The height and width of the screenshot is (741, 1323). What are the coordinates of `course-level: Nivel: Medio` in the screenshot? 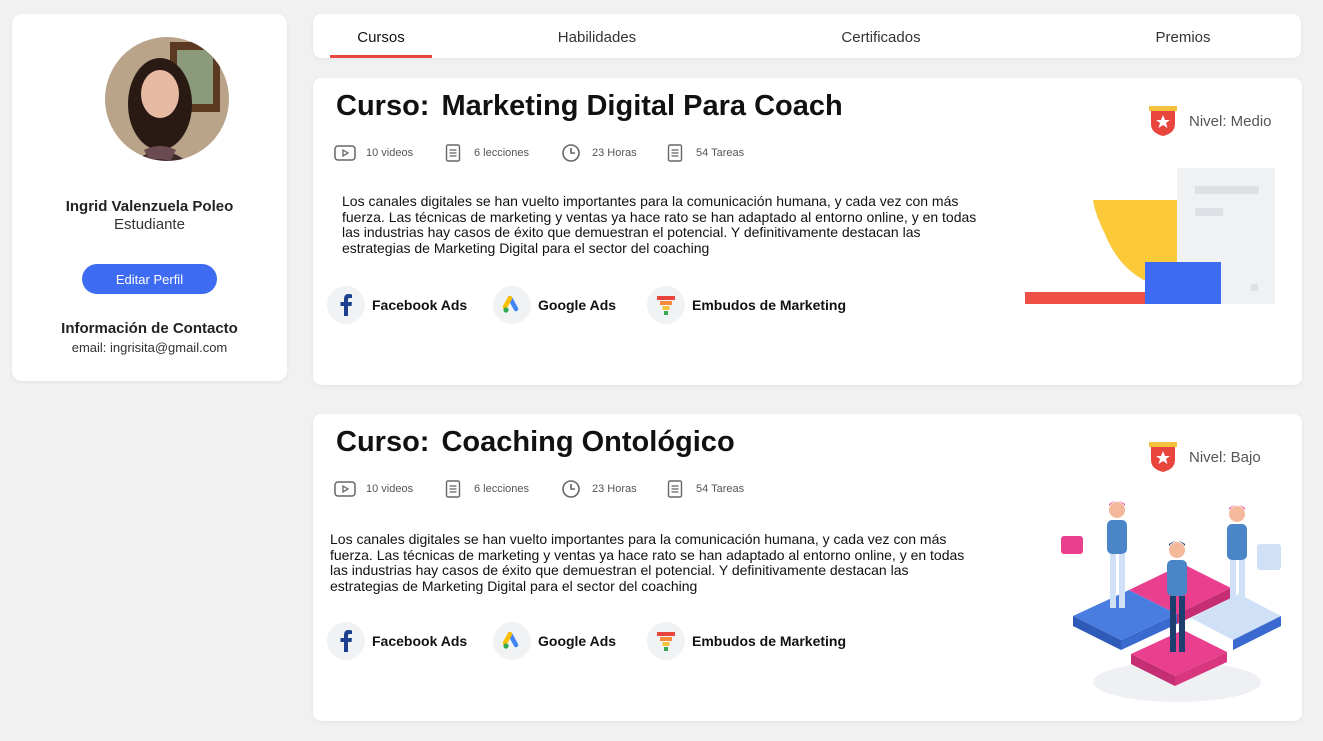 It's located at (1209, 121).